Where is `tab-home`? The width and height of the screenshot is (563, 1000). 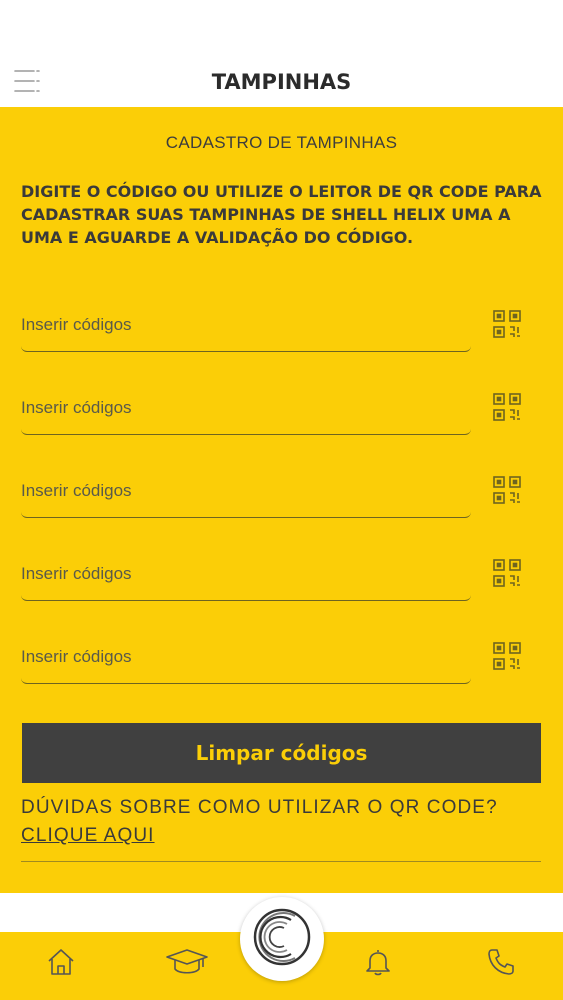 tab-home is located at coordinates (61, 964).